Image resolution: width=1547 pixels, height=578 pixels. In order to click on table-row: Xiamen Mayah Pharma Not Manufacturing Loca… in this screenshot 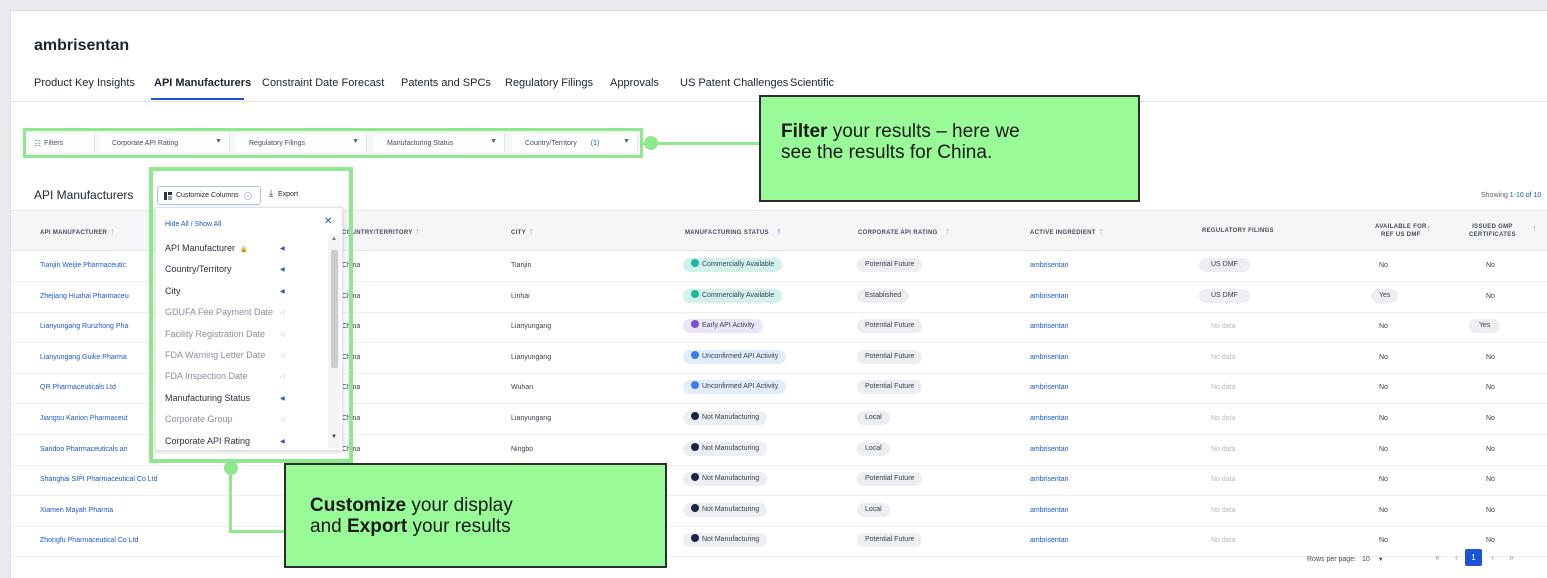, I will do `click(779, 511)`.